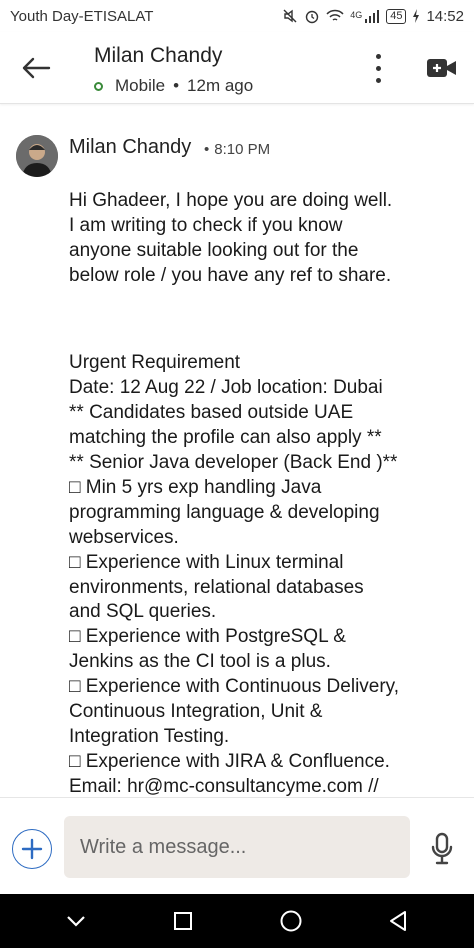  I want to click on nav-down-button, so click(76, 921).